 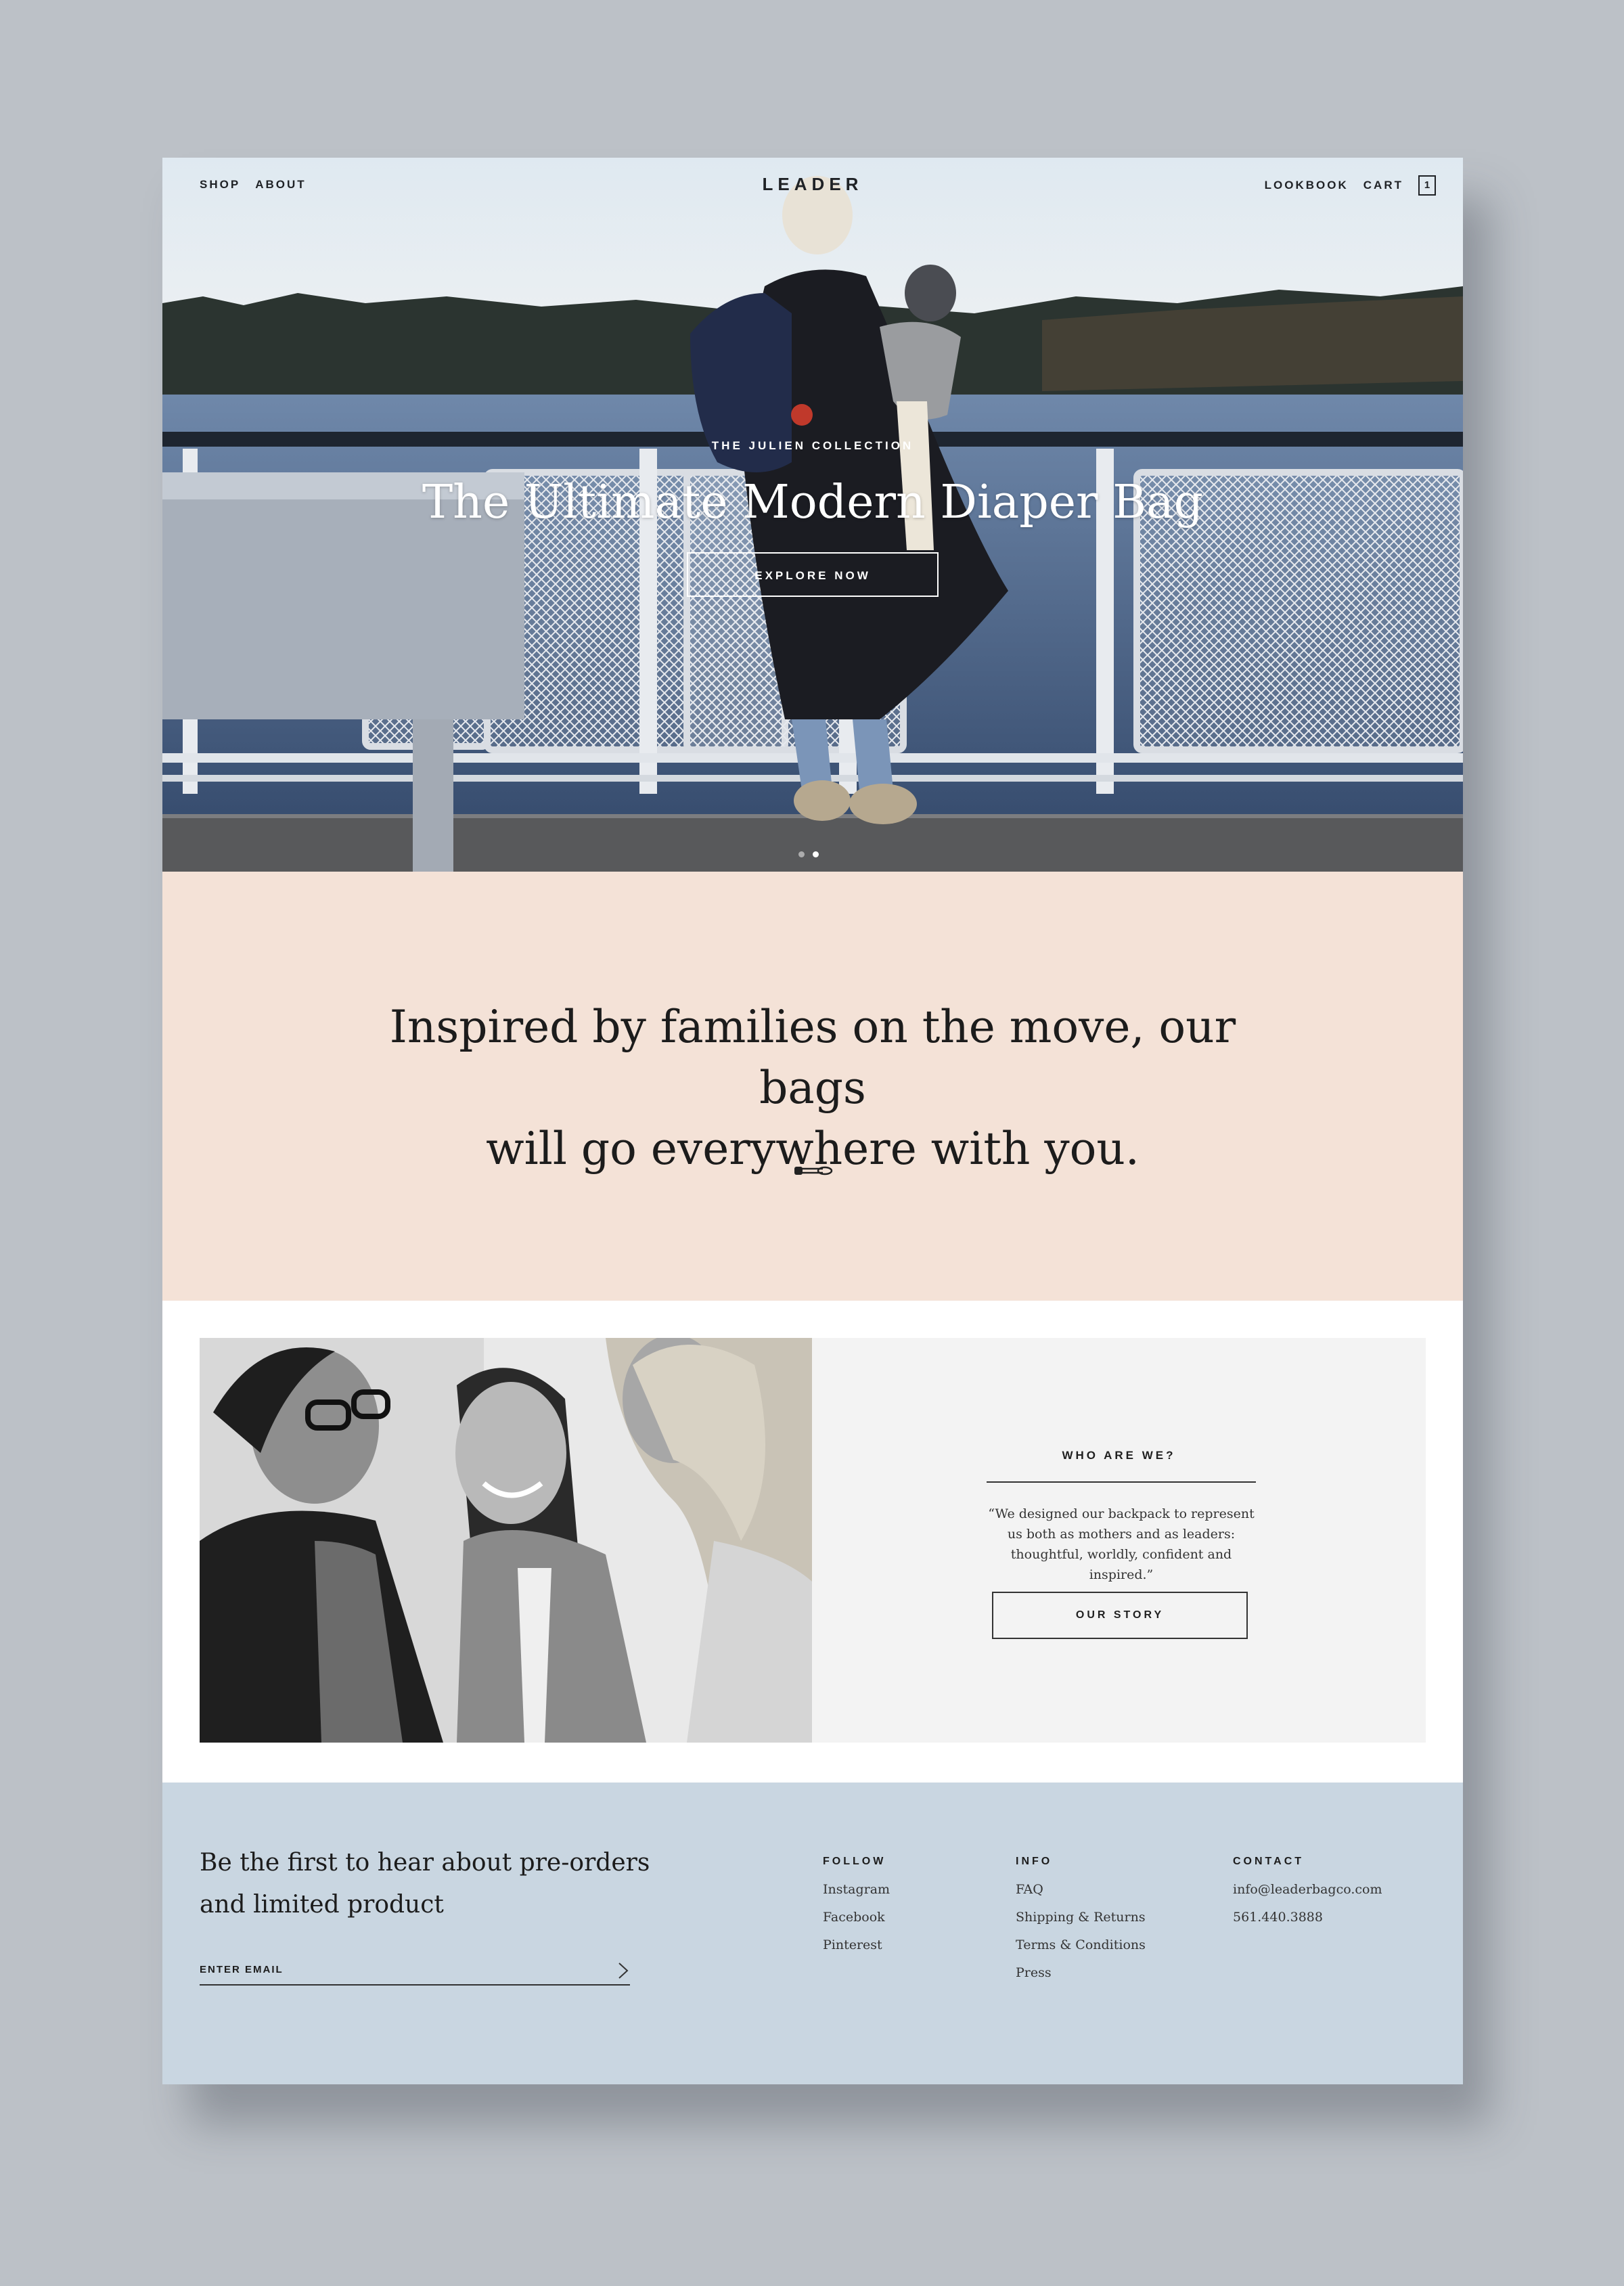 What do you see at coordinates (1350, 185) in the screenshot?
I see `secondary-nav: LOOKBOOK CART 1` at bounding box center [1350, 185].